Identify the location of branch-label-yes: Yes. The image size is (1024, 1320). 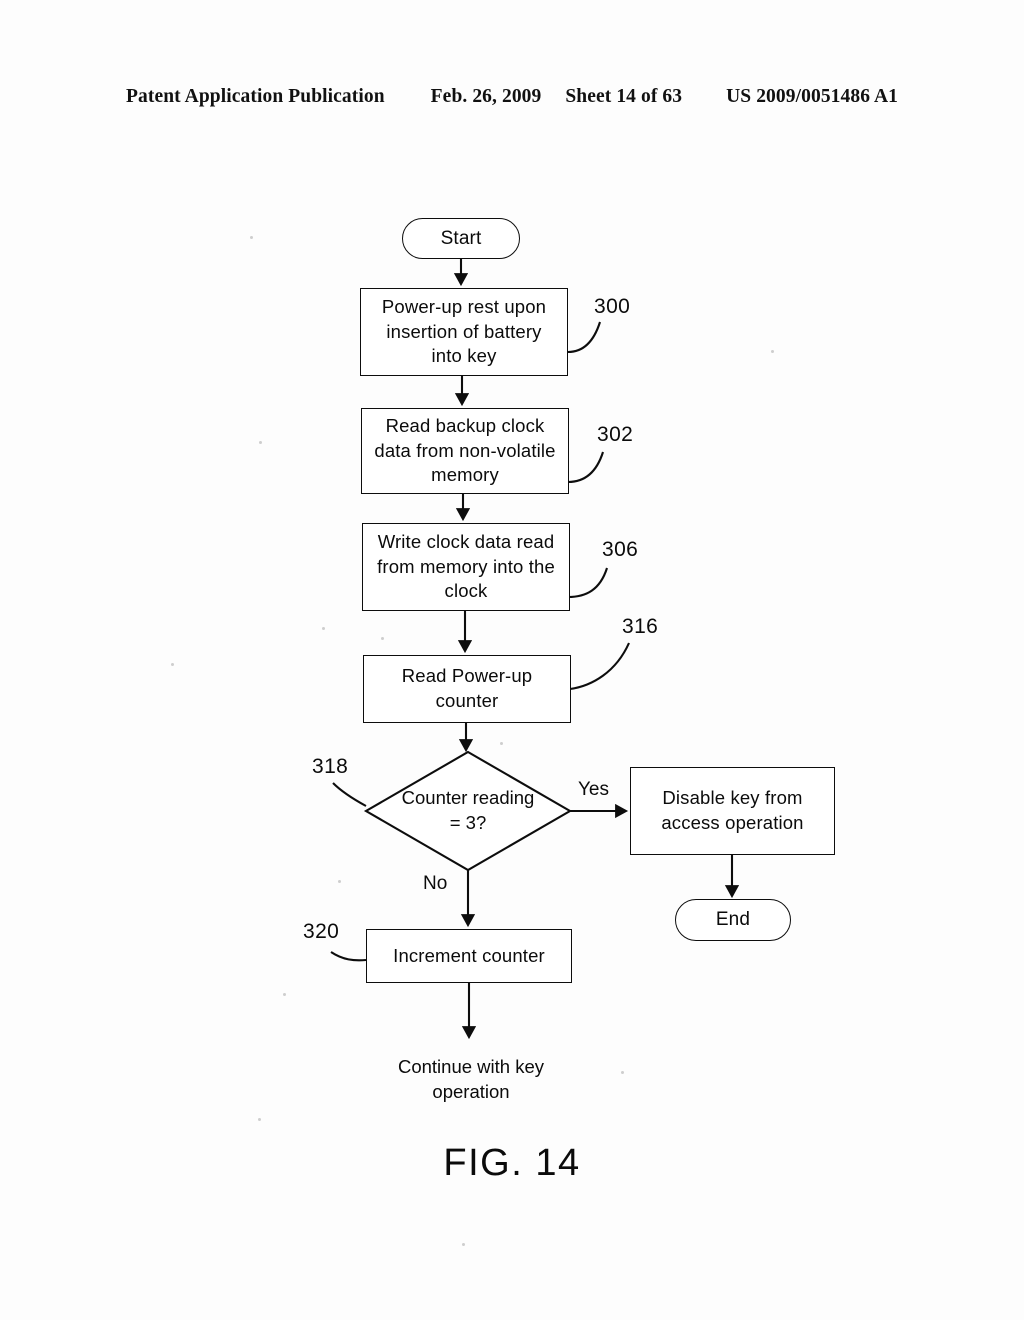
(593, 790).